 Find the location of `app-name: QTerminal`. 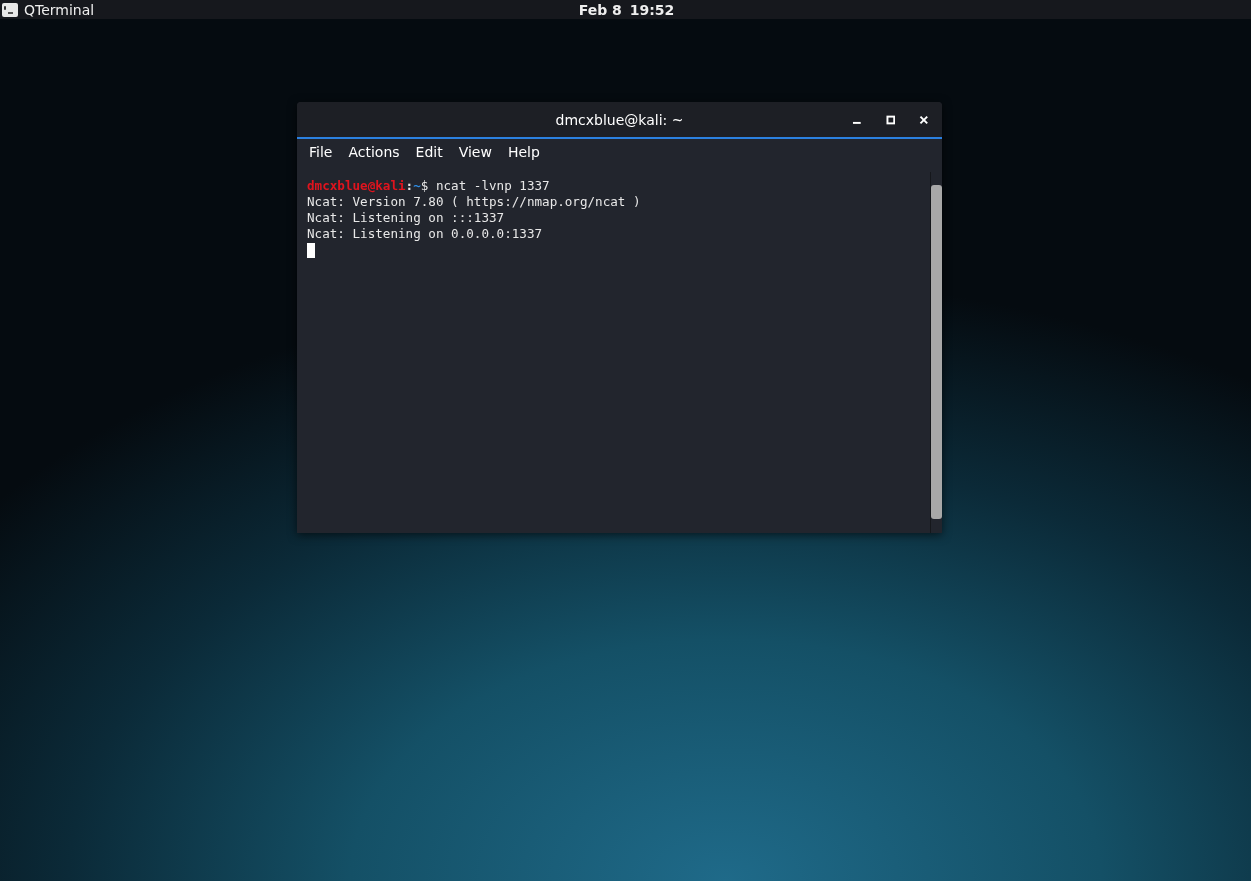

app-name: QTerminal is located at coordinates (59, 9).